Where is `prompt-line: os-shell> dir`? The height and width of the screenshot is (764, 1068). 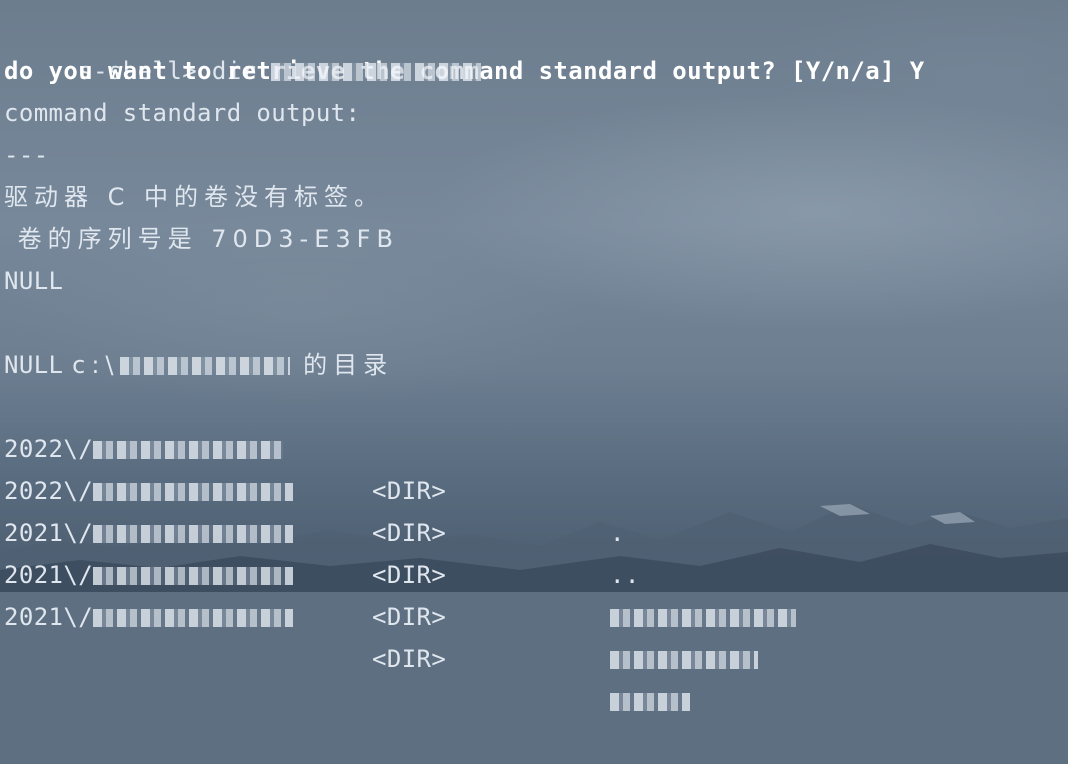
prompt-line: os-shell> dir is located at coordinates (536, 46).